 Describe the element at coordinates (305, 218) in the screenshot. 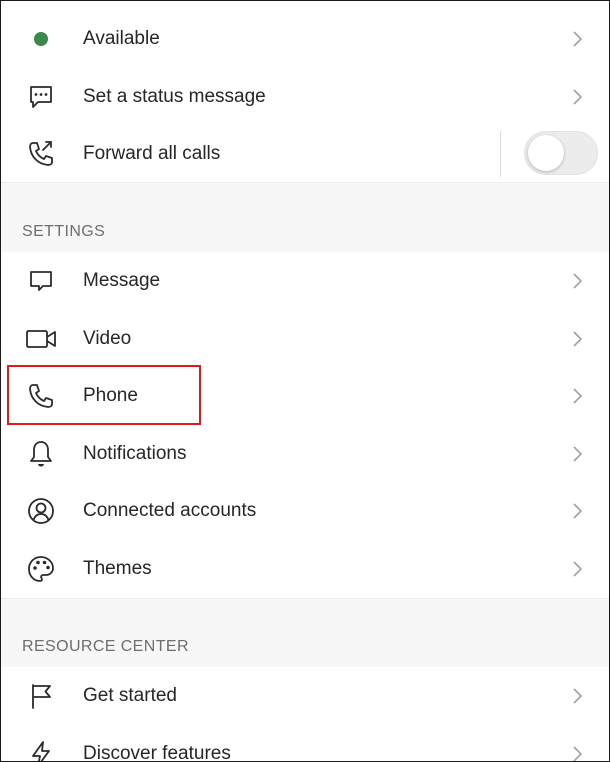

I see `settings-section-header: SETTINGS` at that location.